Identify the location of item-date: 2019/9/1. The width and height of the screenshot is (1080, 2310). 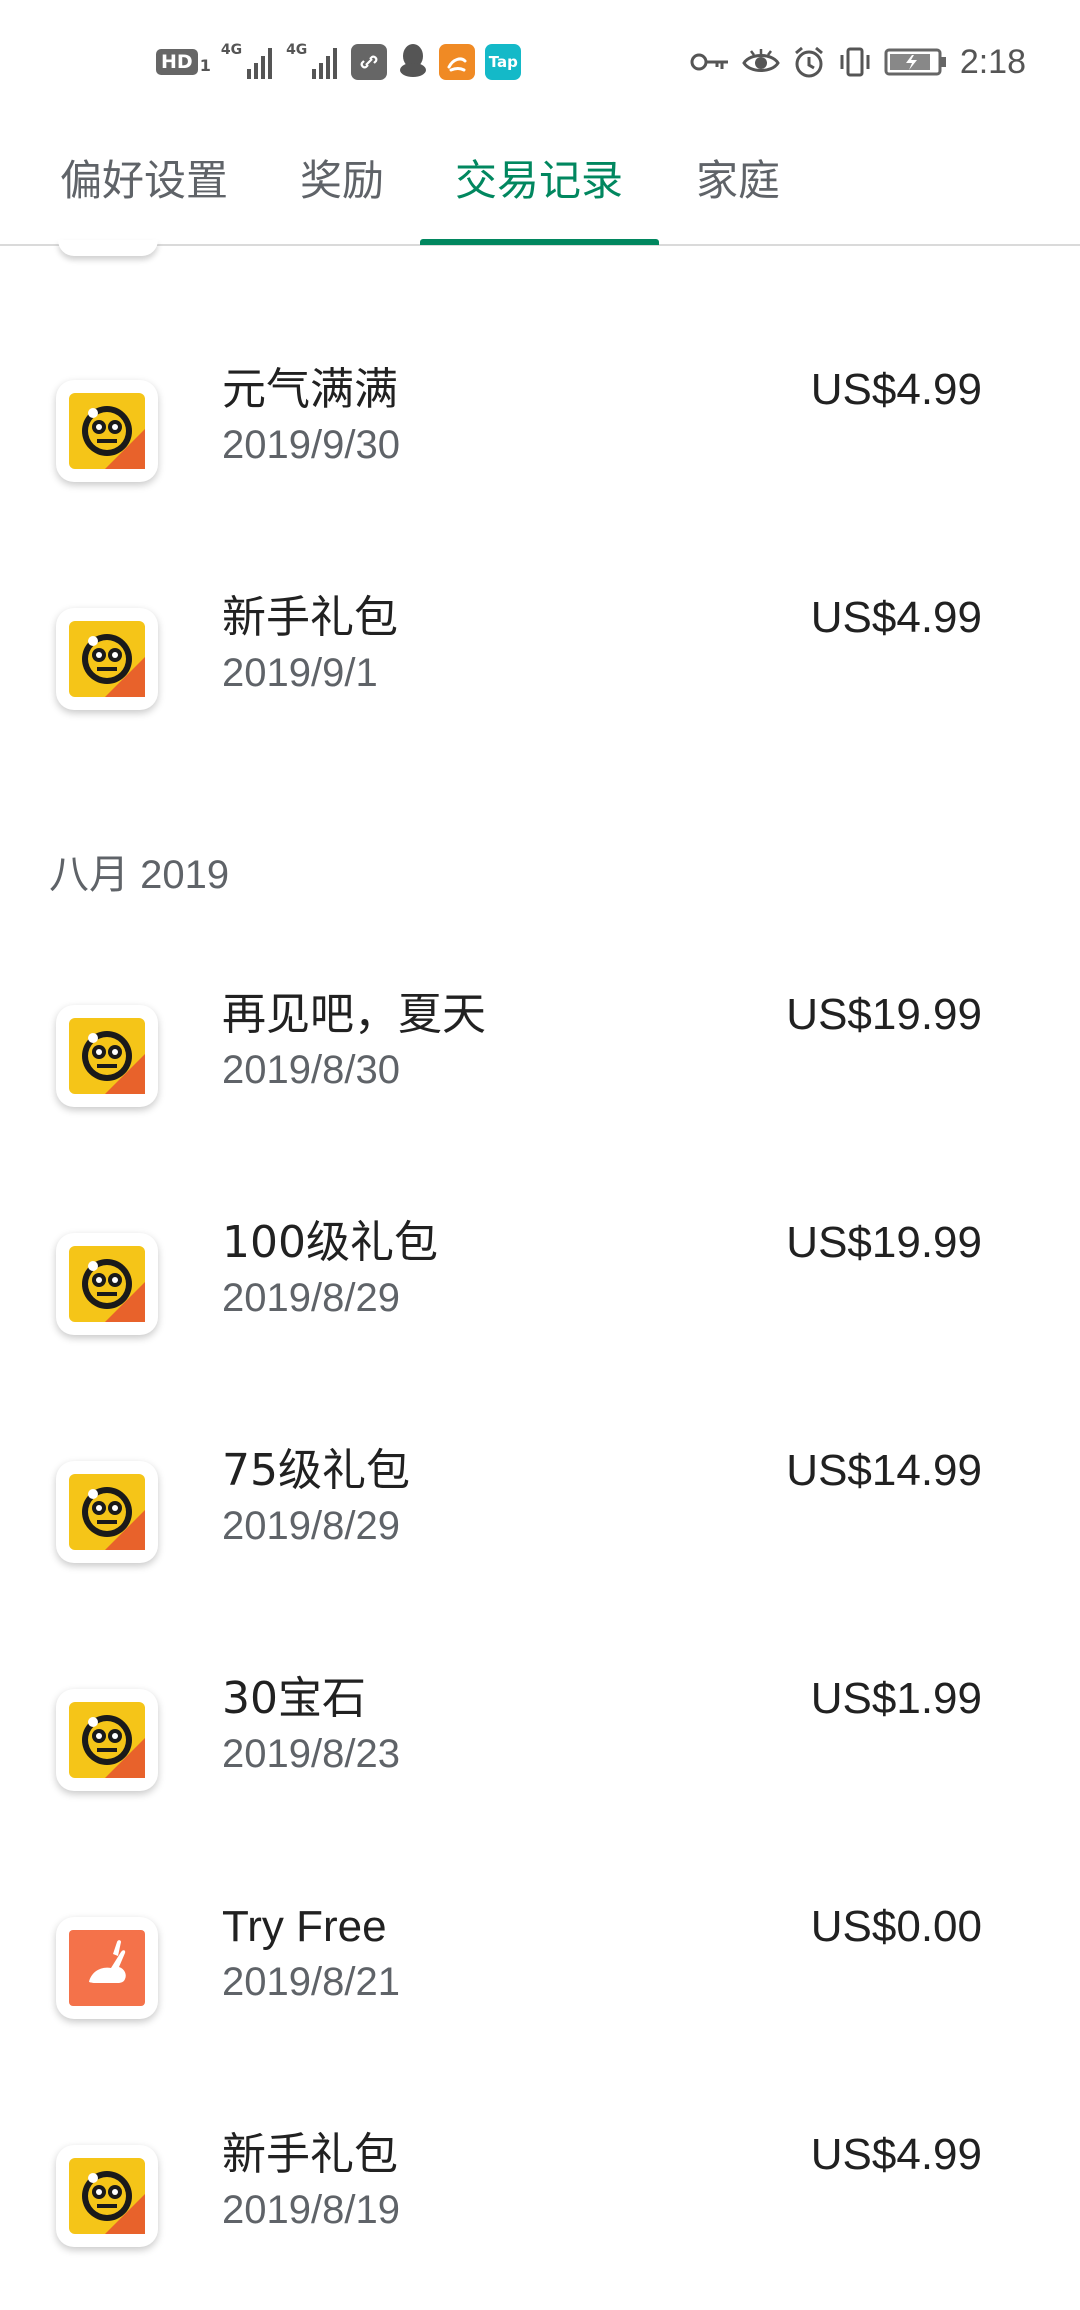
(300, 673).